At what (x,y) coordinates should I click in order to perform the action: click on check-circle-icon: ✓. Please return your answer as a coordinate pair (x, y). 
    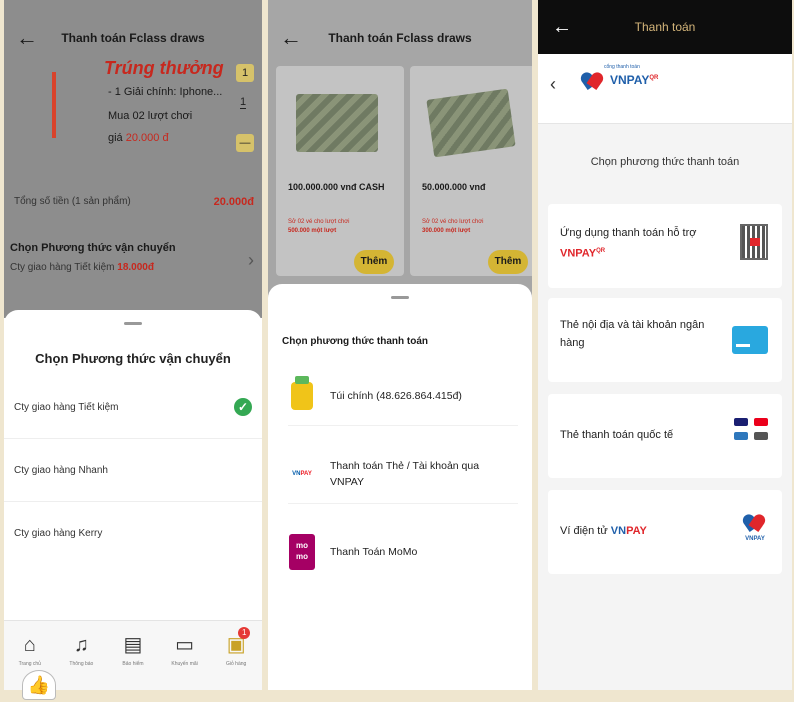
    Looking at the image, I should click on (243, 407).